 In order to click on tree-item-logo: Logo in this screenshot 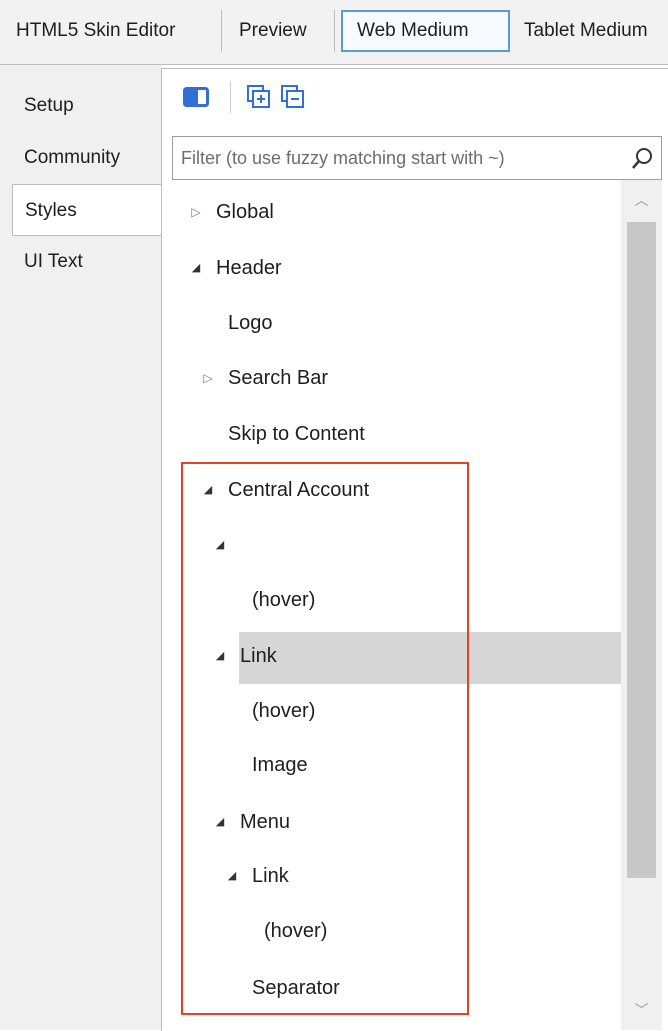, I will do `click(322, 323)`.